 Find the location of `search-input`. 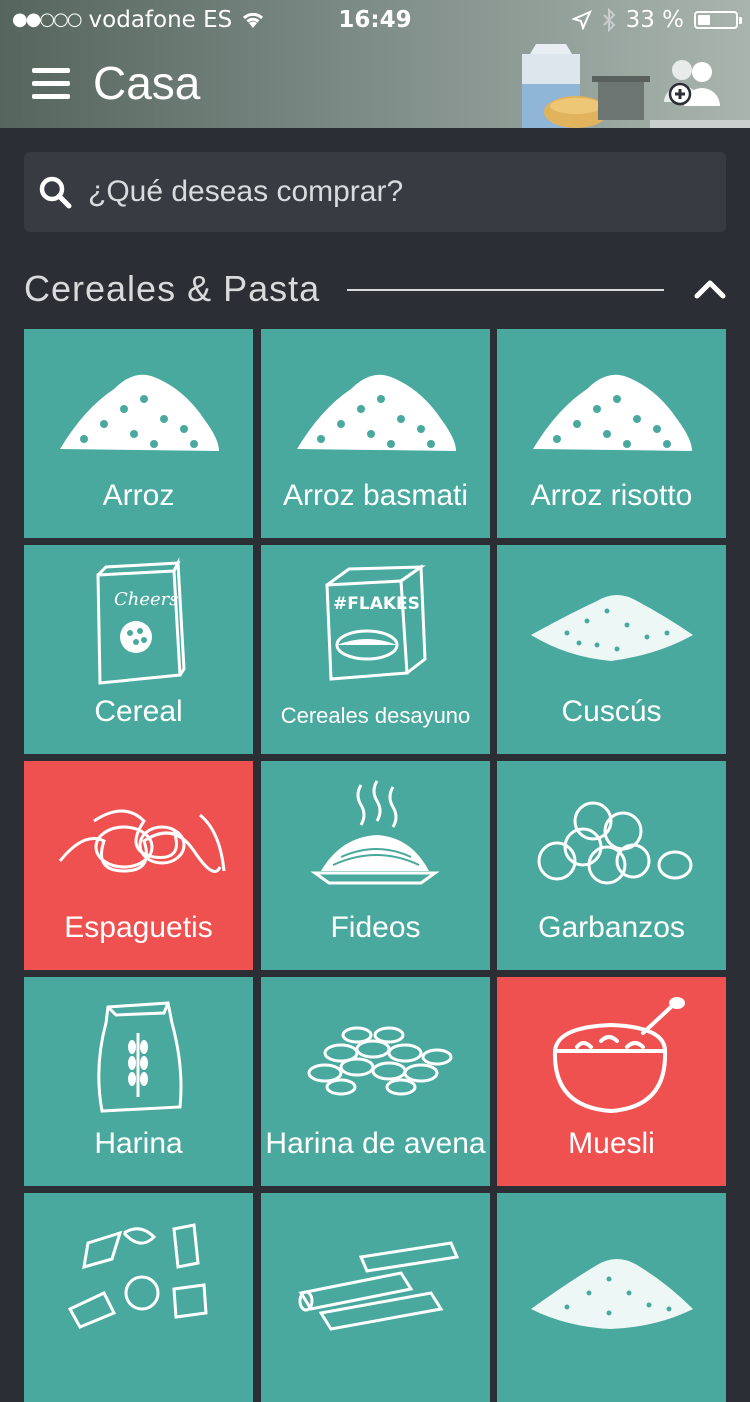

search-input is located at coordinates (388, 192).